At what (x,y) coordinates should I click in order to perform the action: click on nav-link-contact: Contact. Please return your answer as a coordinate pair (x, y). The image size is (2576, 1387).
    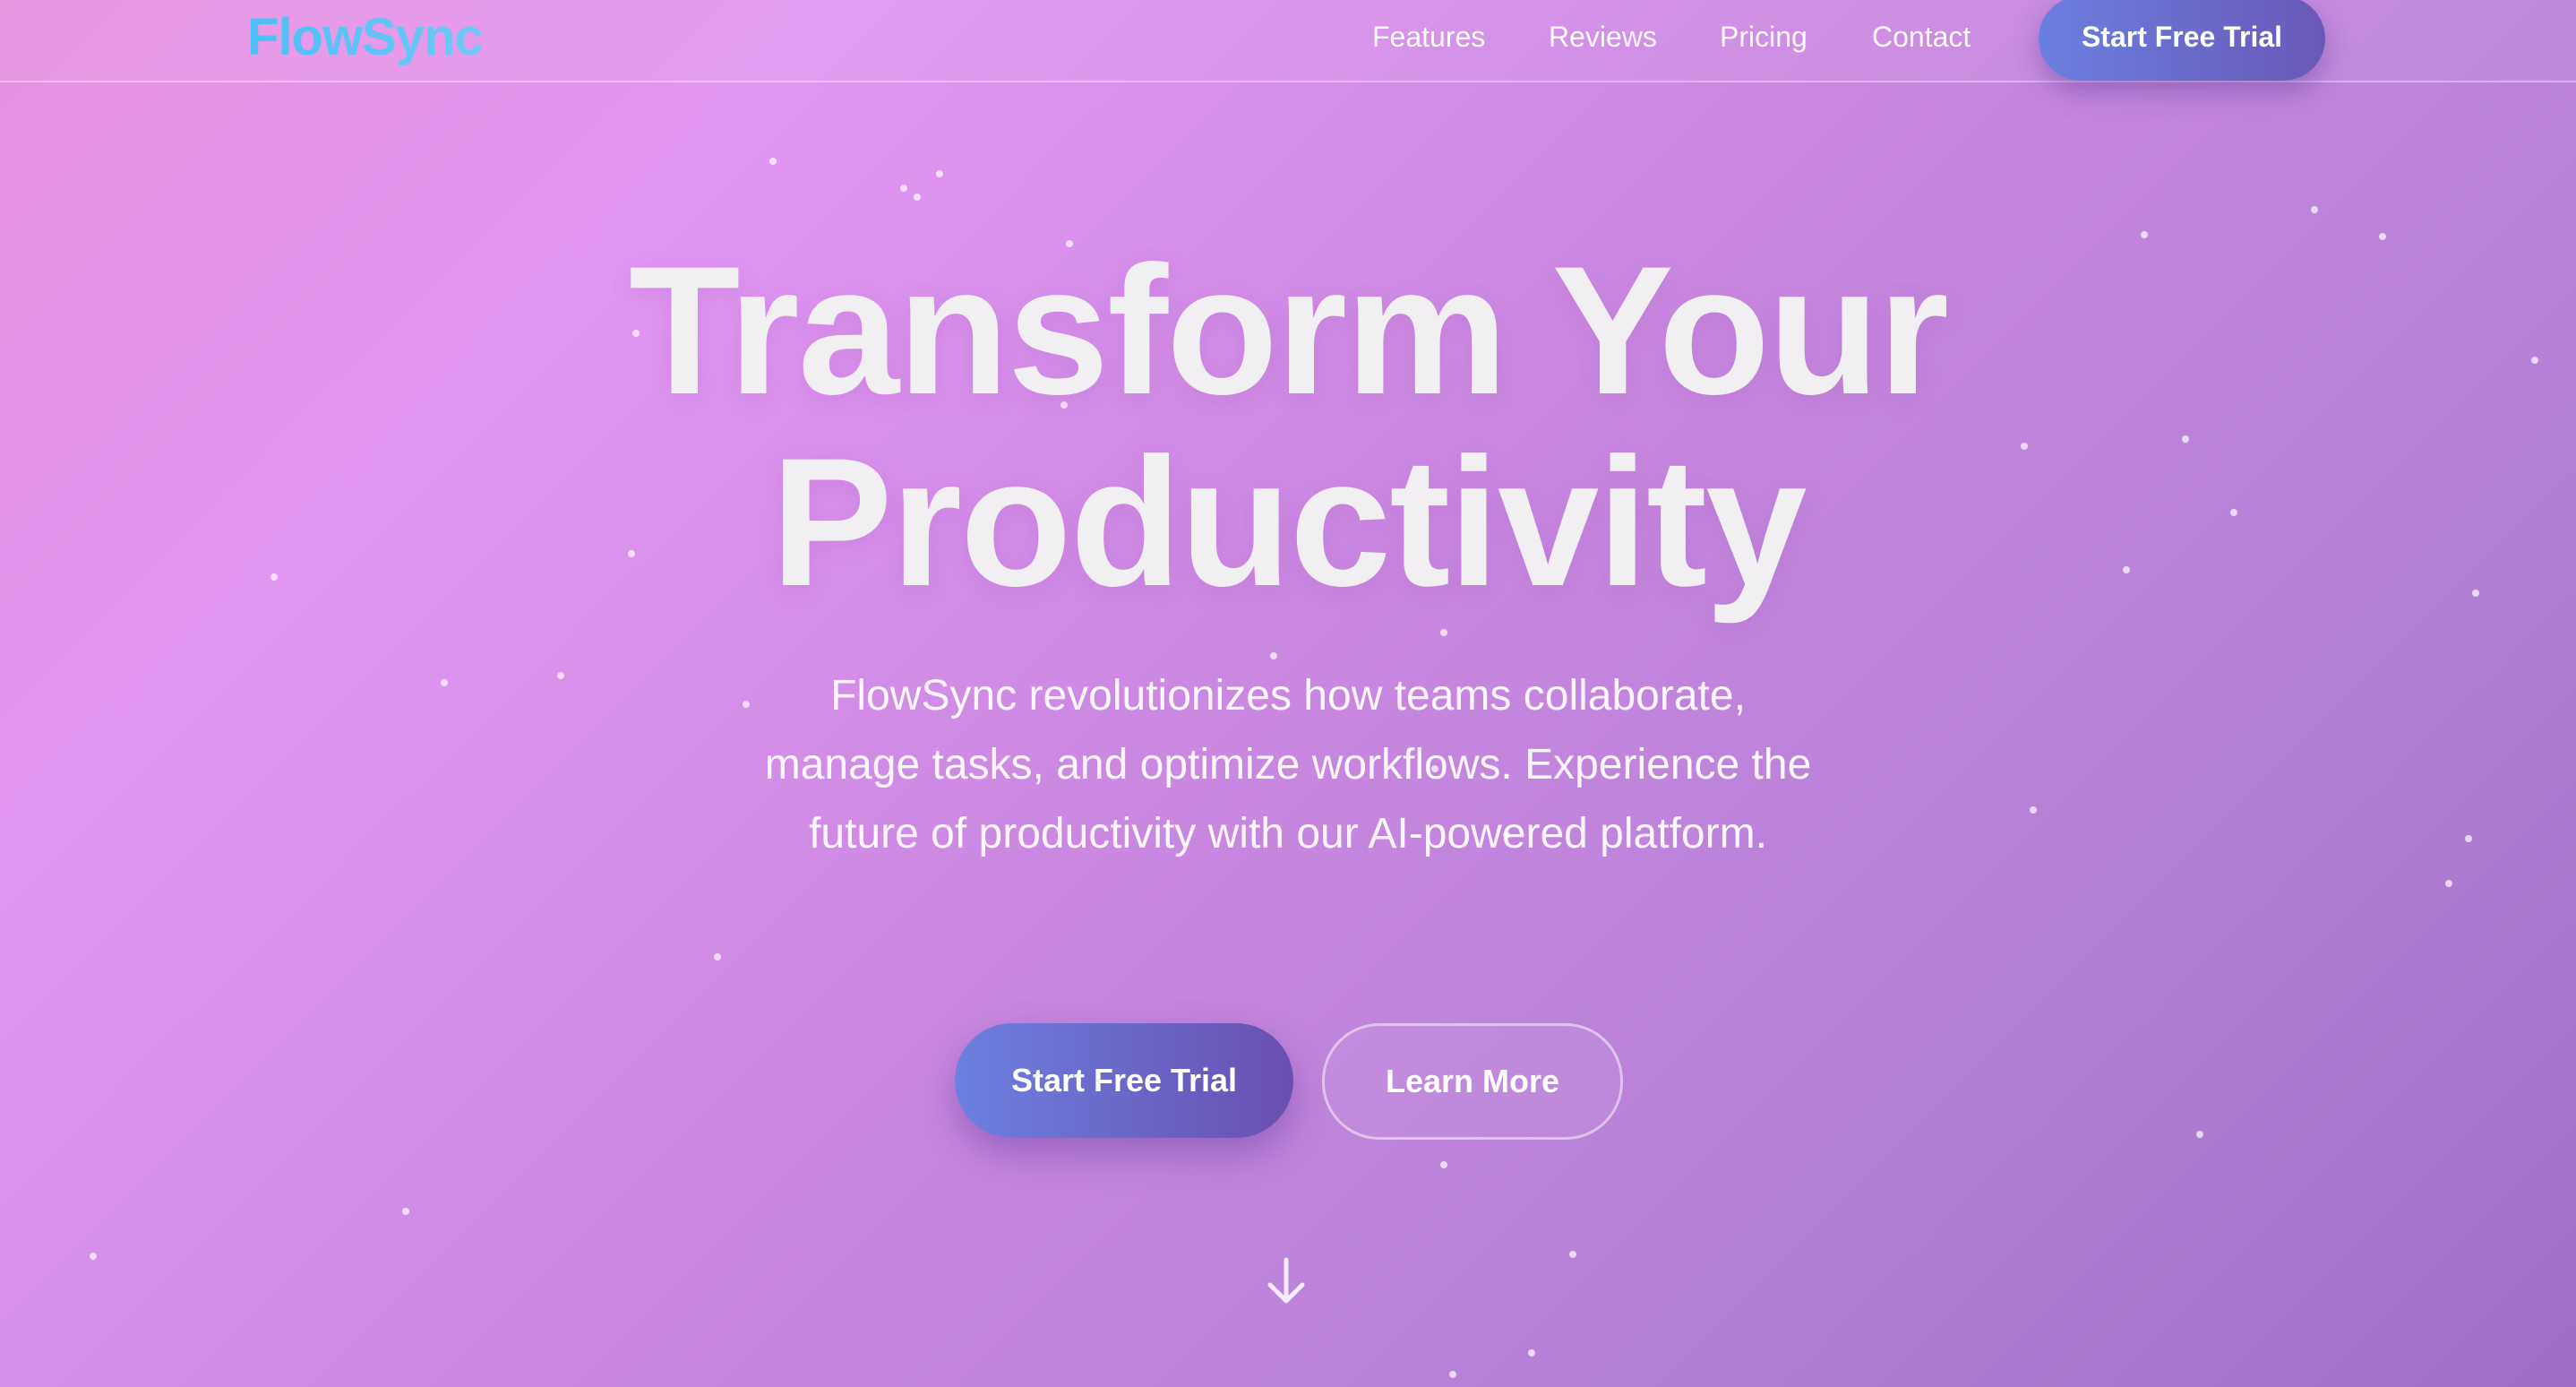
    Looking at the image, I should click on (1921, 36).